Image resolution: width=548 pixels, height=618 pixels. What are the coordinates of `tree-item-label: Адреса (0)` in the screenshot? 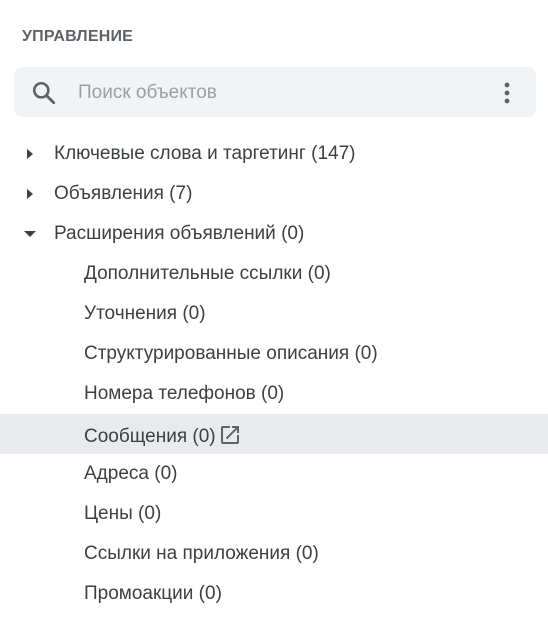 It's located at (131, 473).